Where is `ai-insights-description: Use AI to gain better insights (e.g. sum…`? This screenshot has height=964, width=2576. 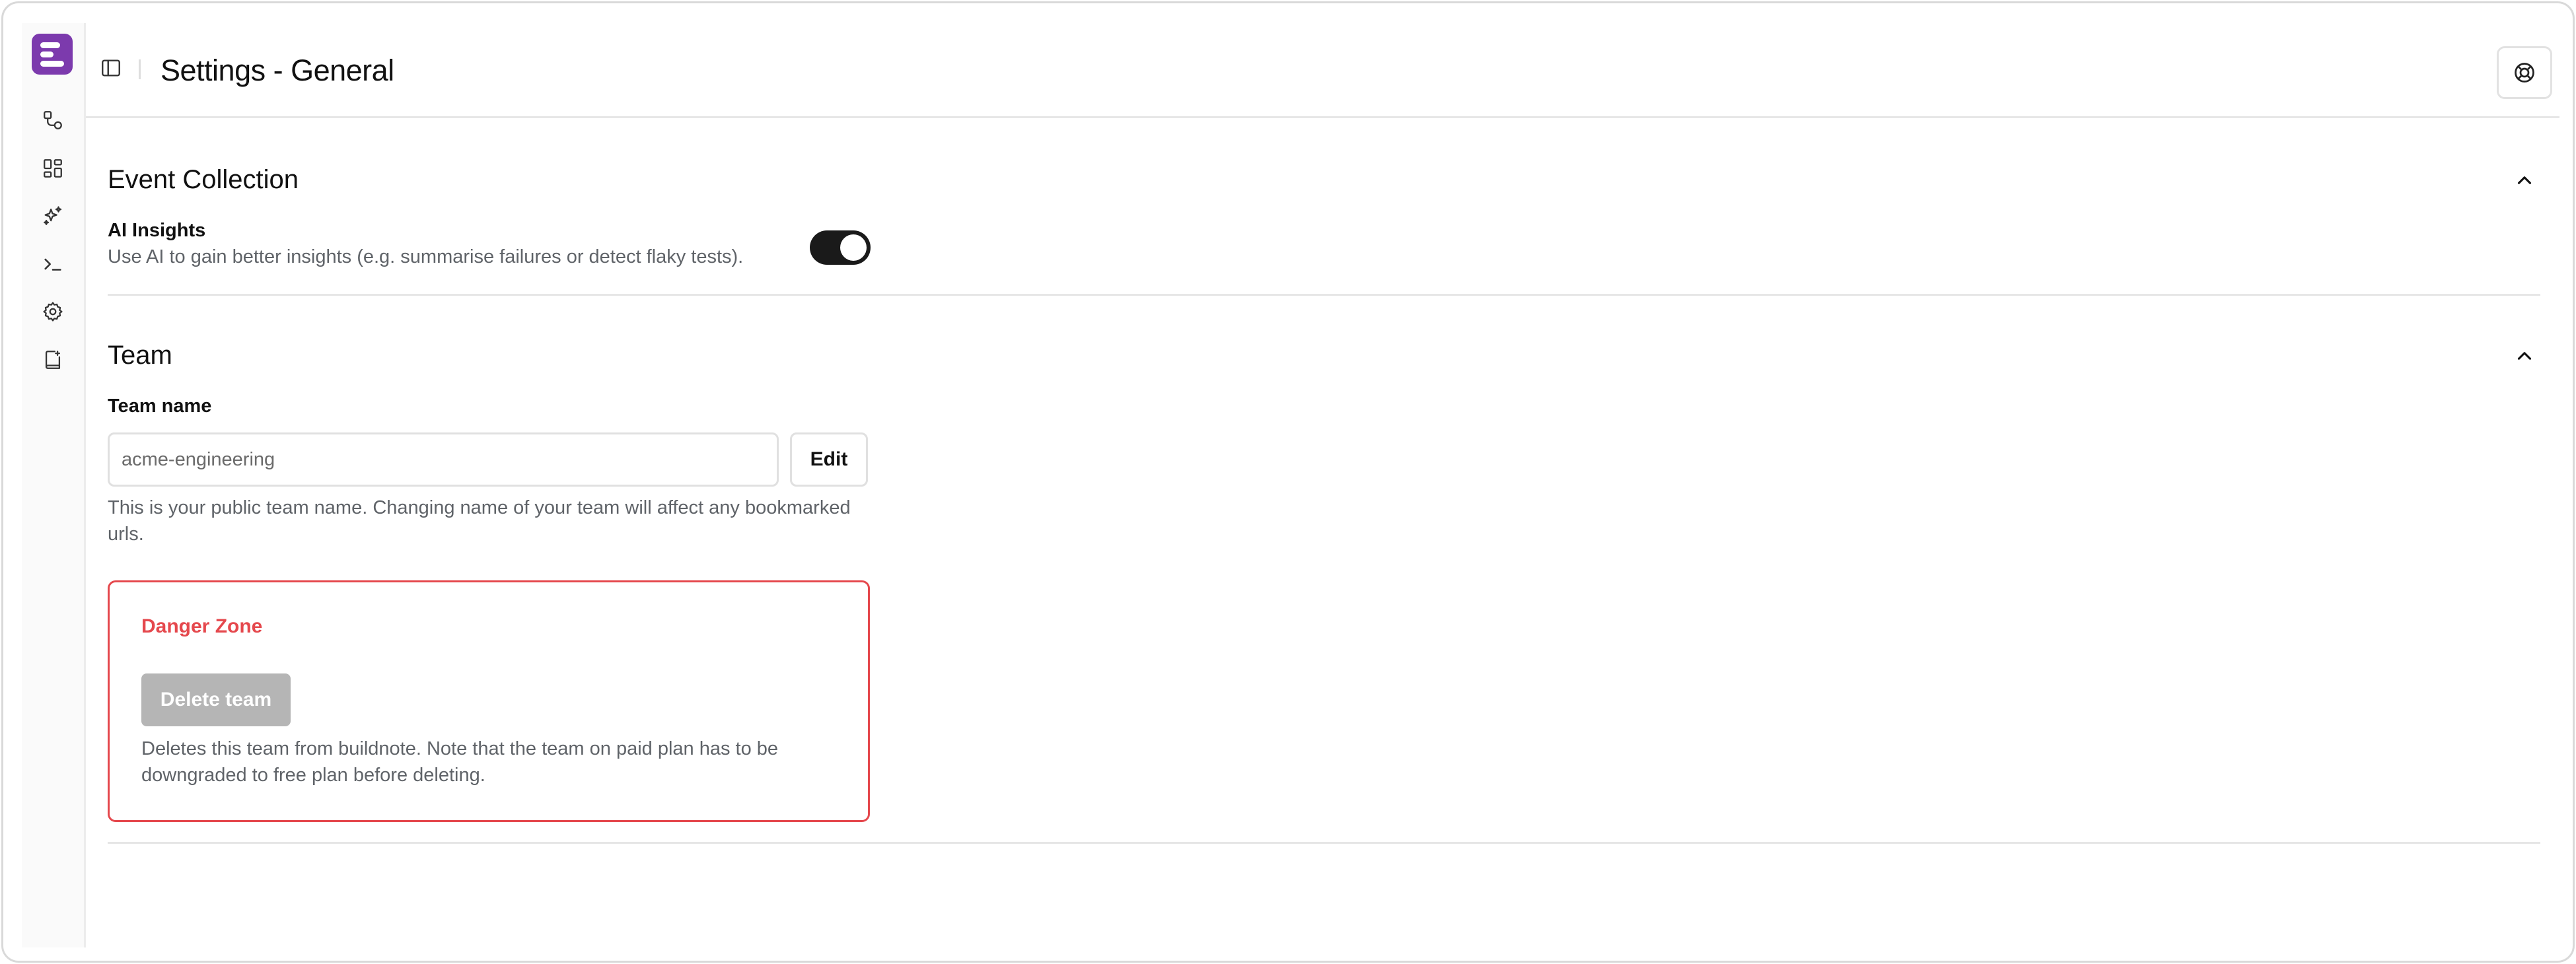
ai-insights-description: Use AI to gain better insights (e.g. sum… is located at coordinates (426, 256).